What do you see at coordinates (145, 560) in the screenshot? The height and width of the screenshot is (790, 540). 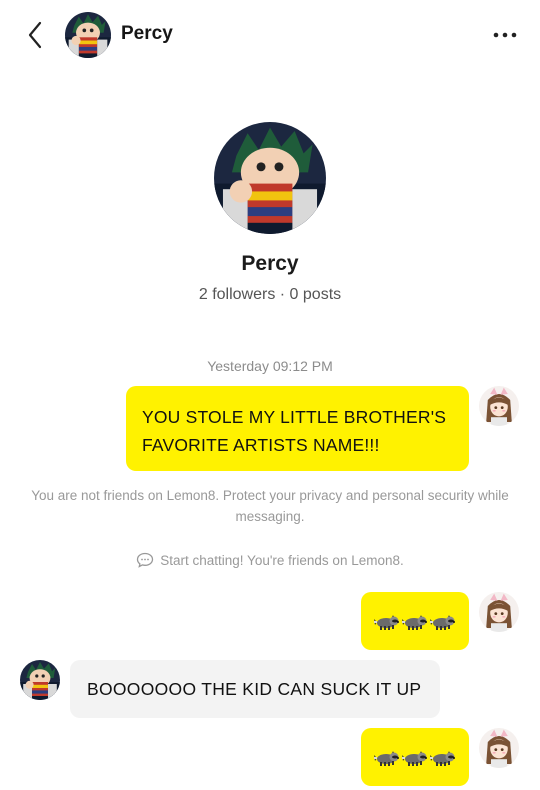 I see `chat-bubble-icon` at bounding box center [145, 560].